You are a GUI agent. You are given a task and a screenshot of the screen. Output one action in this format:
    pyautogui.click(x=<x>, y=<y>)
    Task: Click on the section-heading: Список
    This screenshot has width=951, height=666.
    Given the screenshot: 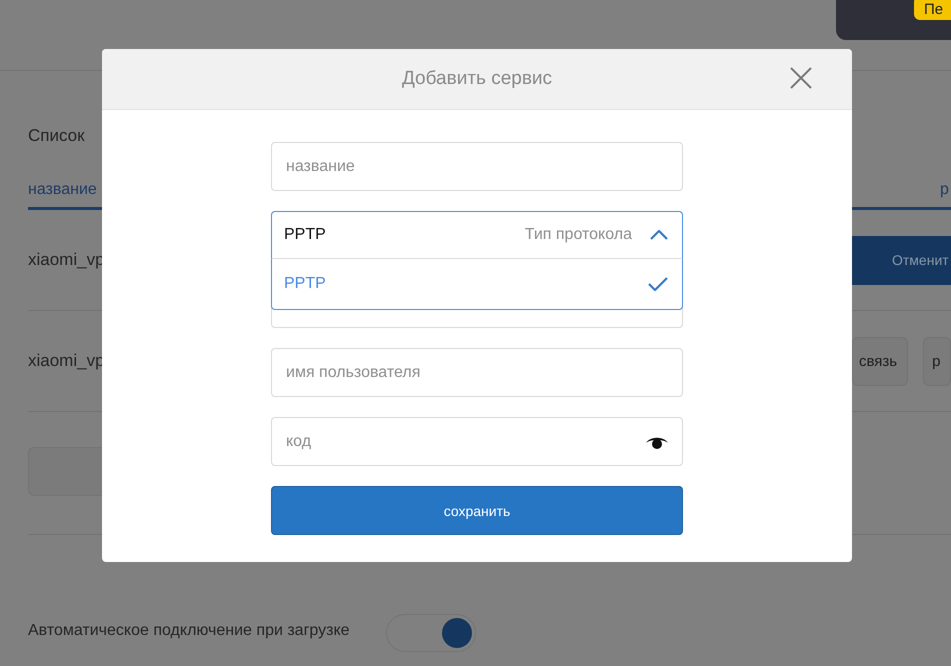 What is the action you would take?
    pyautogui.click(x=56, y=135)
    